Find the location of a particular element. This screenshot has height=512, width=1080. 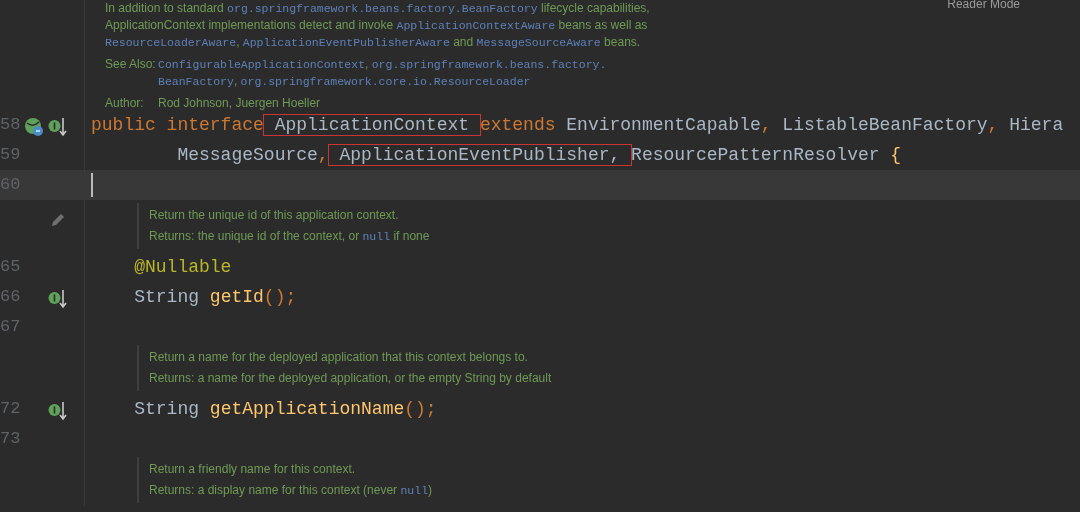

code-line: String getId(); is located at coordinates (215, 297).